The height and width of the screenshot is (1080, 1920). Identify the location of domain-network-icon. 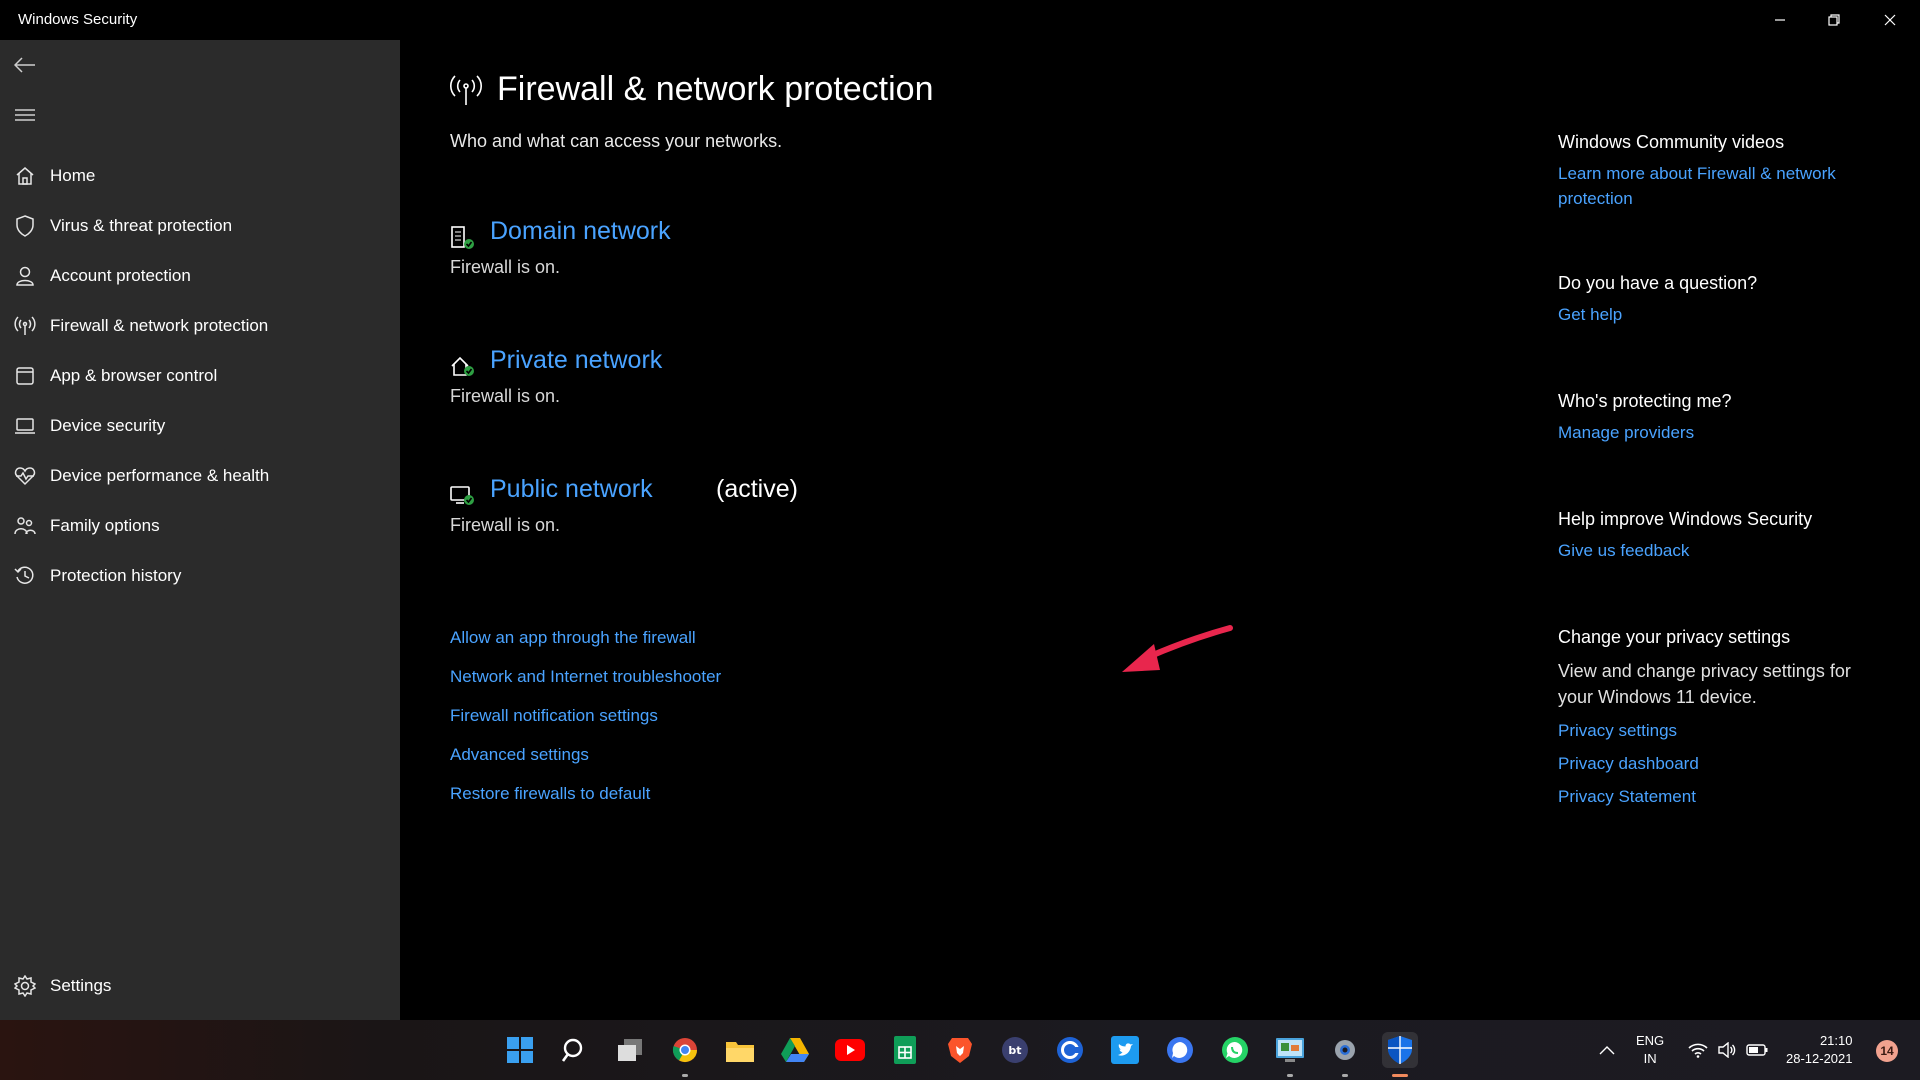
(463, 238).